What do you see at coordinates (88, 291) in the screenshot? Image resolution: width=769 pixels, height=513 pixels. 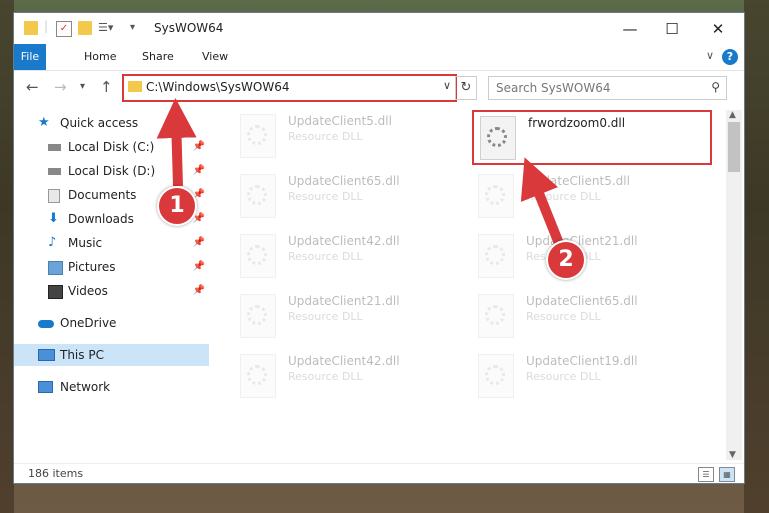 I see `nav-item-label: Videos` at bounding box center [88, 291].